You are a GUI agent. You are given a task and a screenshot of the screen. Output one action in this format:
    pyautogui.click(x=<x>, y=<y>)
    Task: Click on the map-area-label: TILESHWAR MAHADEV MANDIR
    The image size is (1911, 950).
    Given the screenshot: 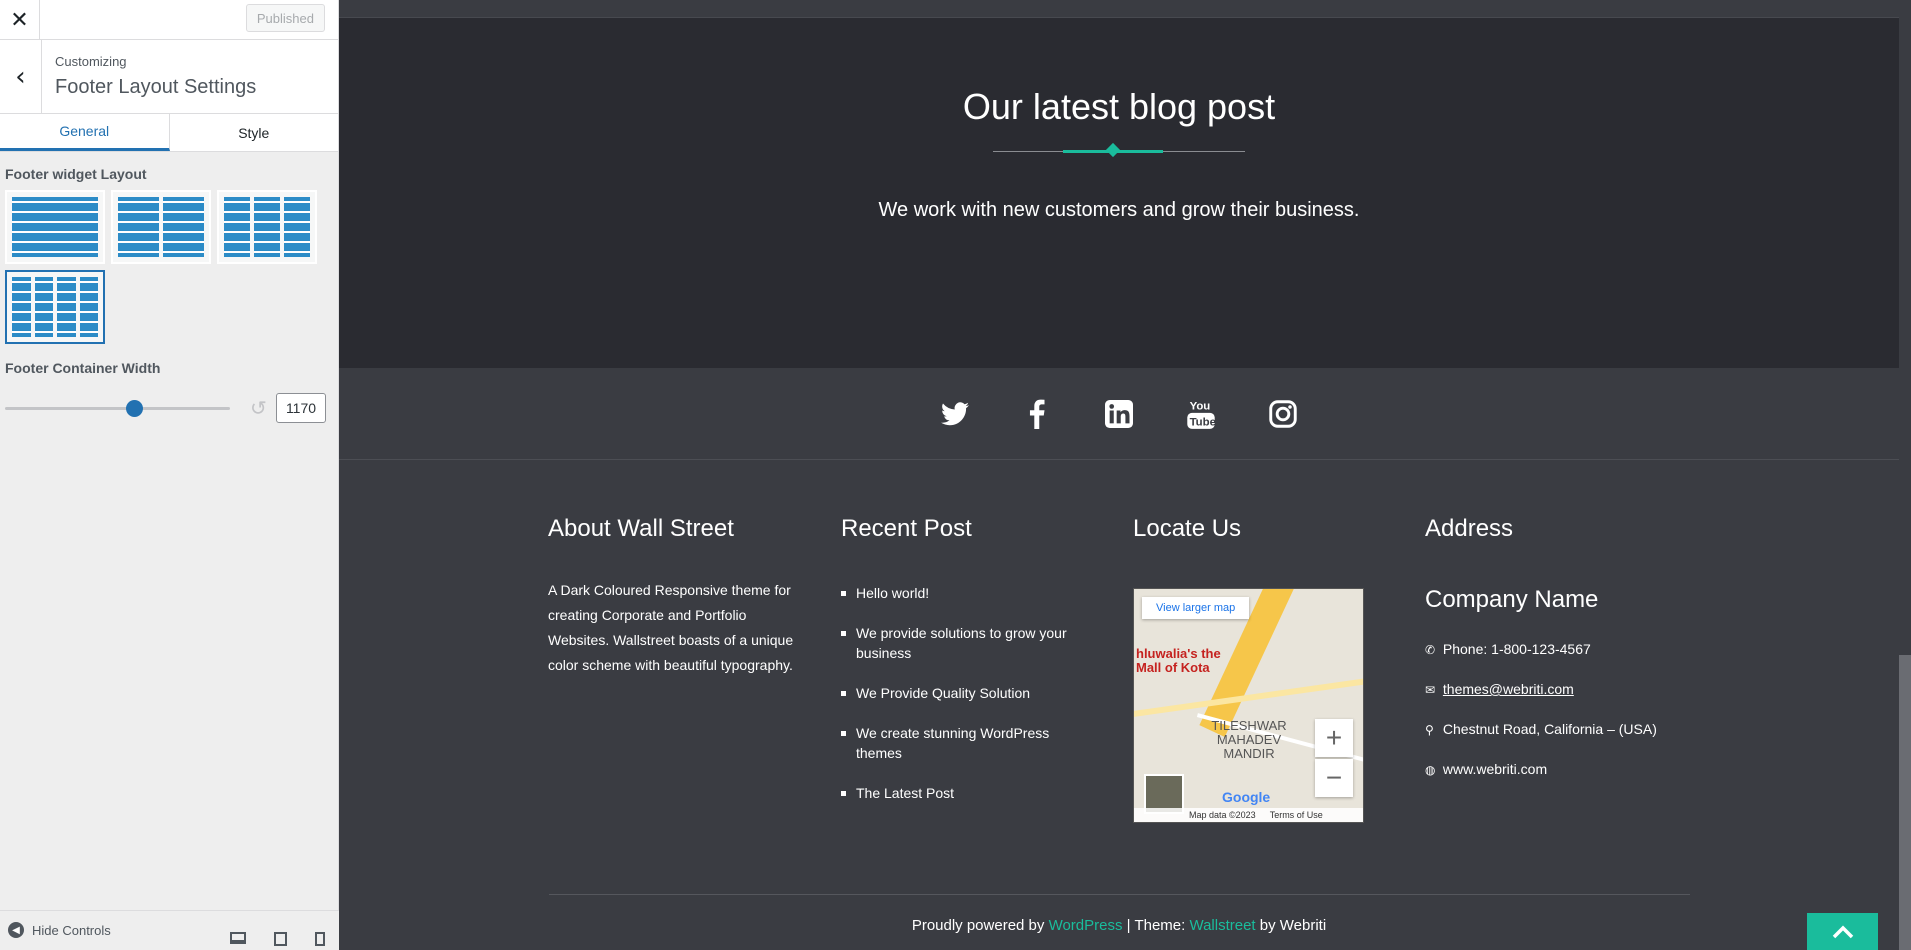 What is the action you would take?
    pyautogui.click(x=1249, y=739)
    